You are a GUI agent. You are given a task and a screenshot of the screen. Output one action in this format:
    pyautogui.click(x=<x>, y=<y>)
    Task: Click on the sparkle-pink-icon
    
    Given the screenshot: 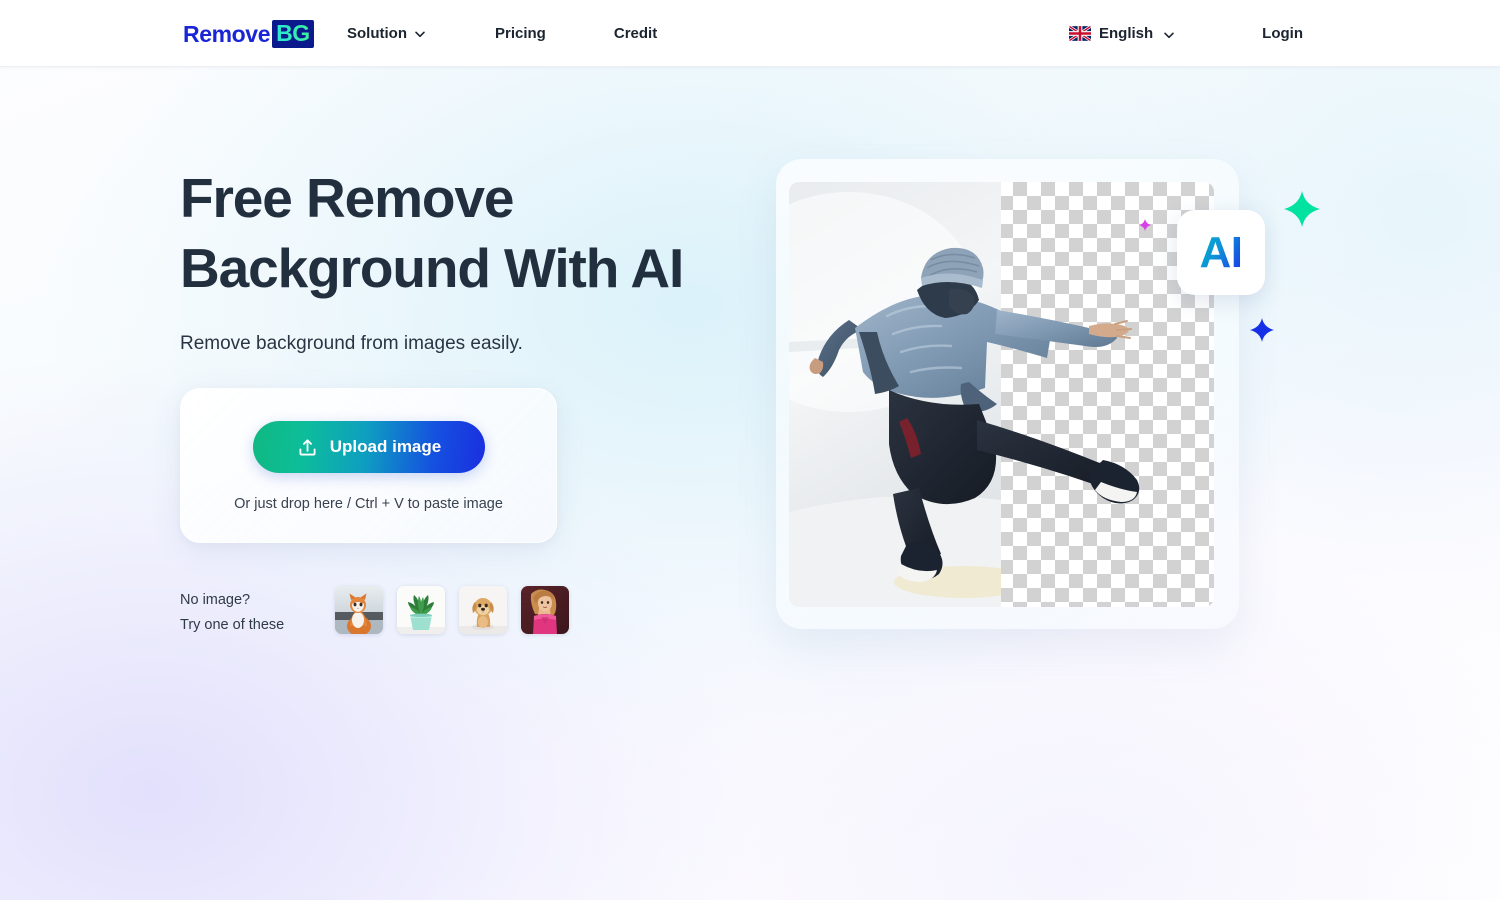 What is the action you would take?
    pyautogui.click(x=1145, y=225)
    